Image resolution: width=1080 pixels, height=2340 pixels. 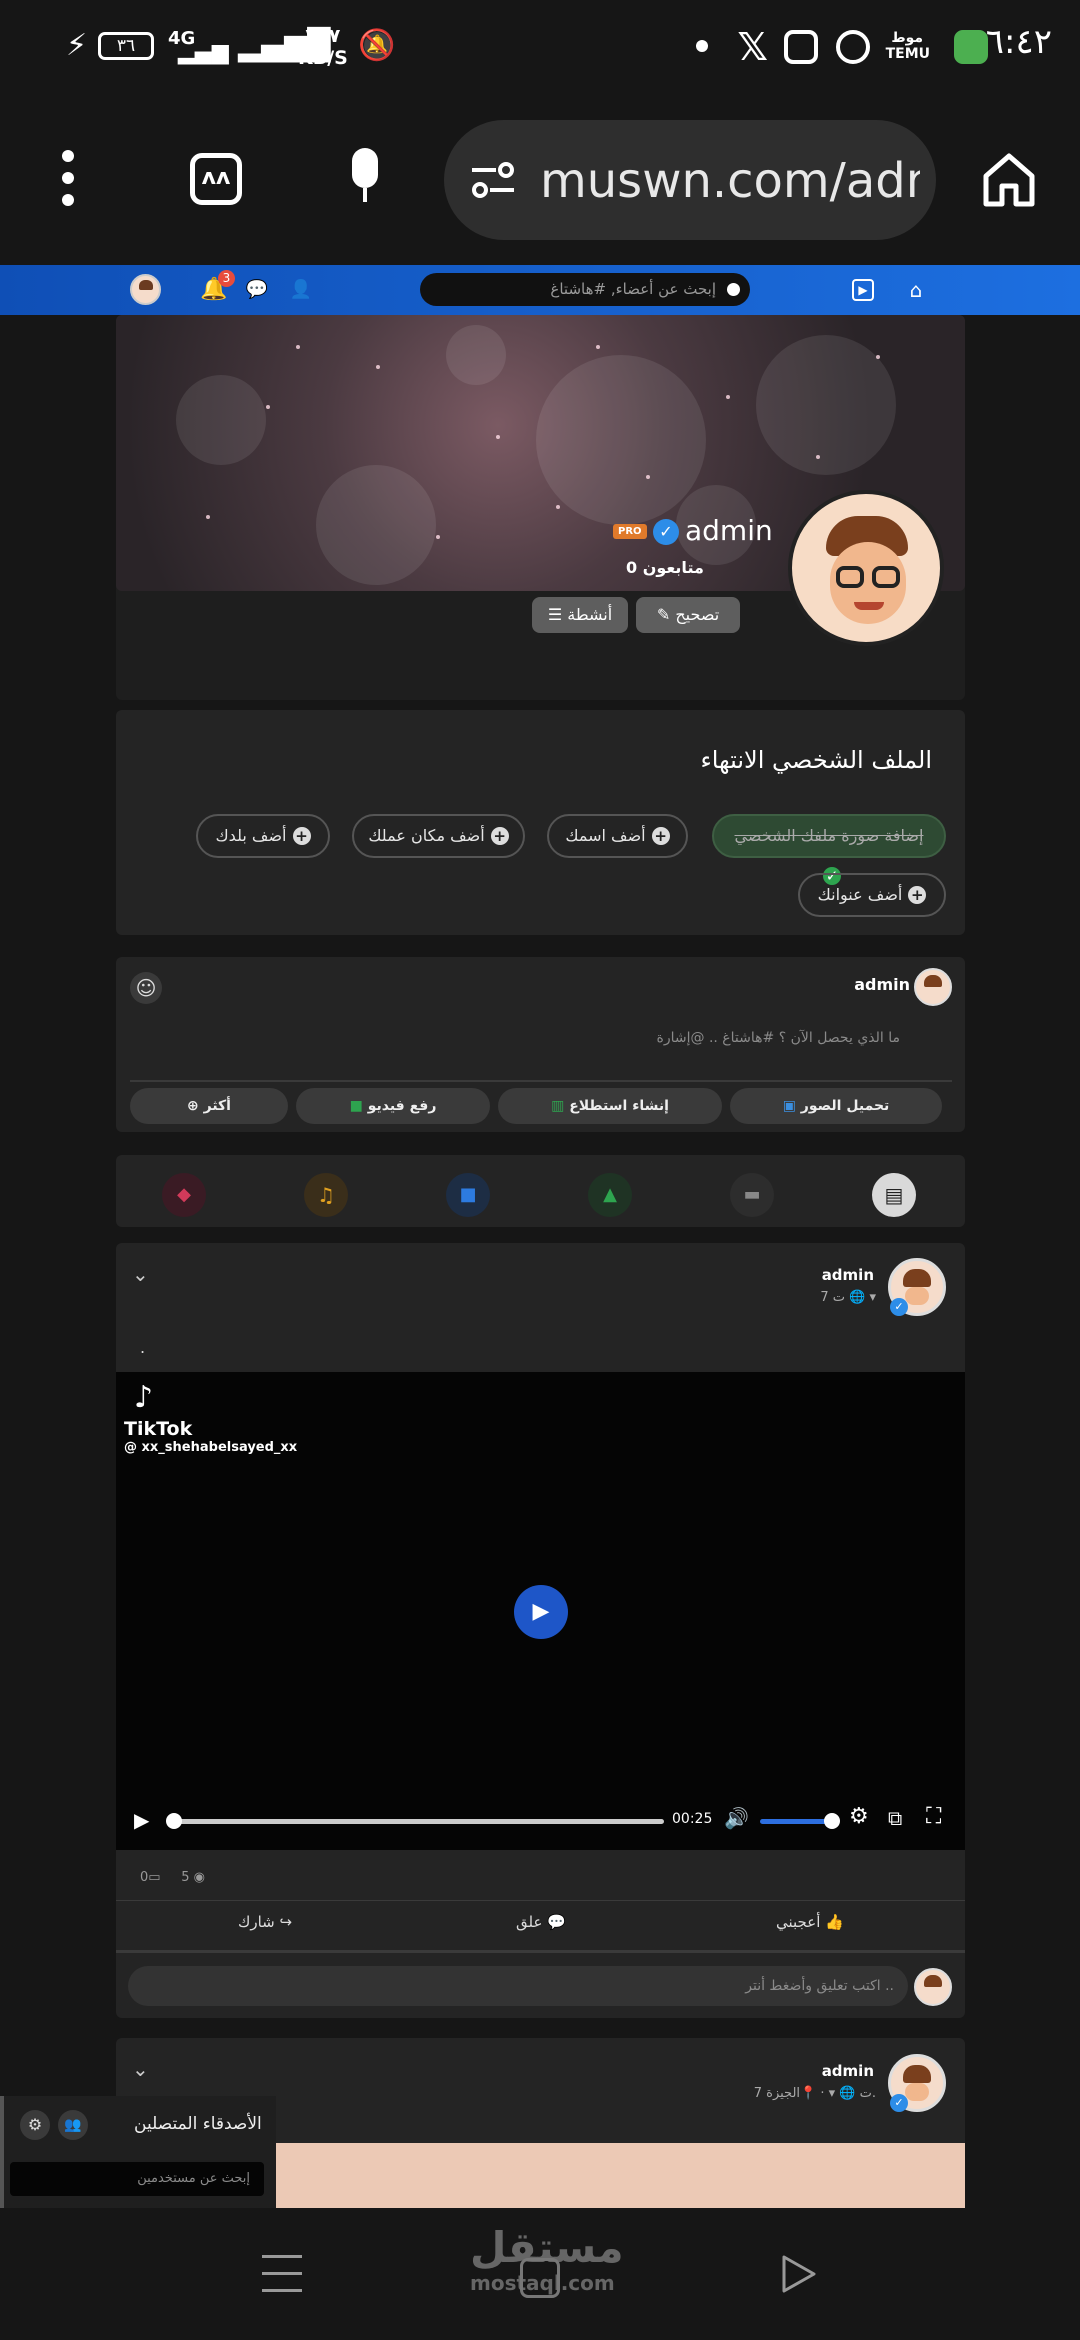 What do you see at coordinates (798, 2274) in the screenshot?
I see `back-icon` at bounding box center [798, 2274].